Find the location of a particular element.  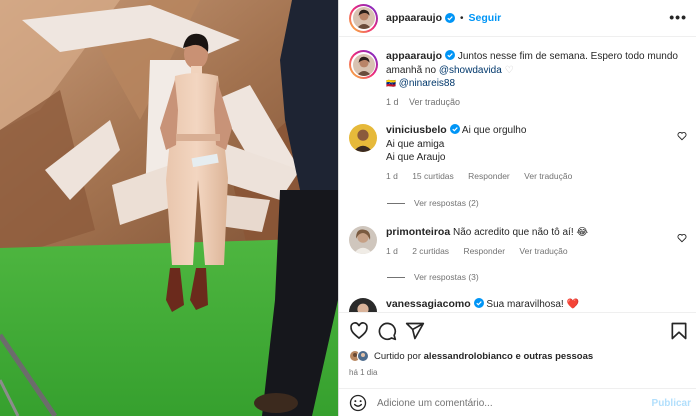

caption-meta: 1 d Ver tradução is located at coordinates (536, 103).